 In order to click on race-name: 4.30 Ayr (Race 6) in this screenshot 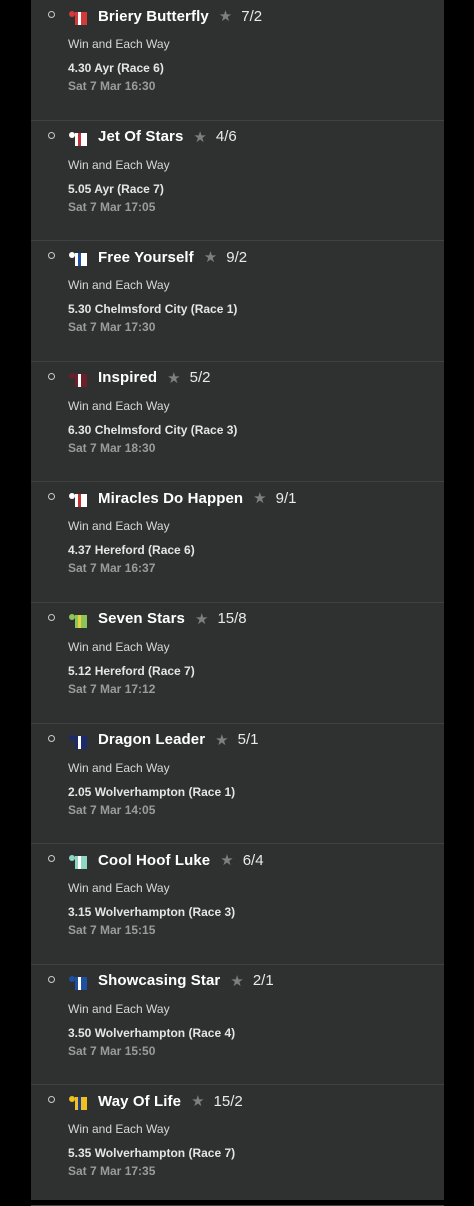, I will do `click(116, 68)`.